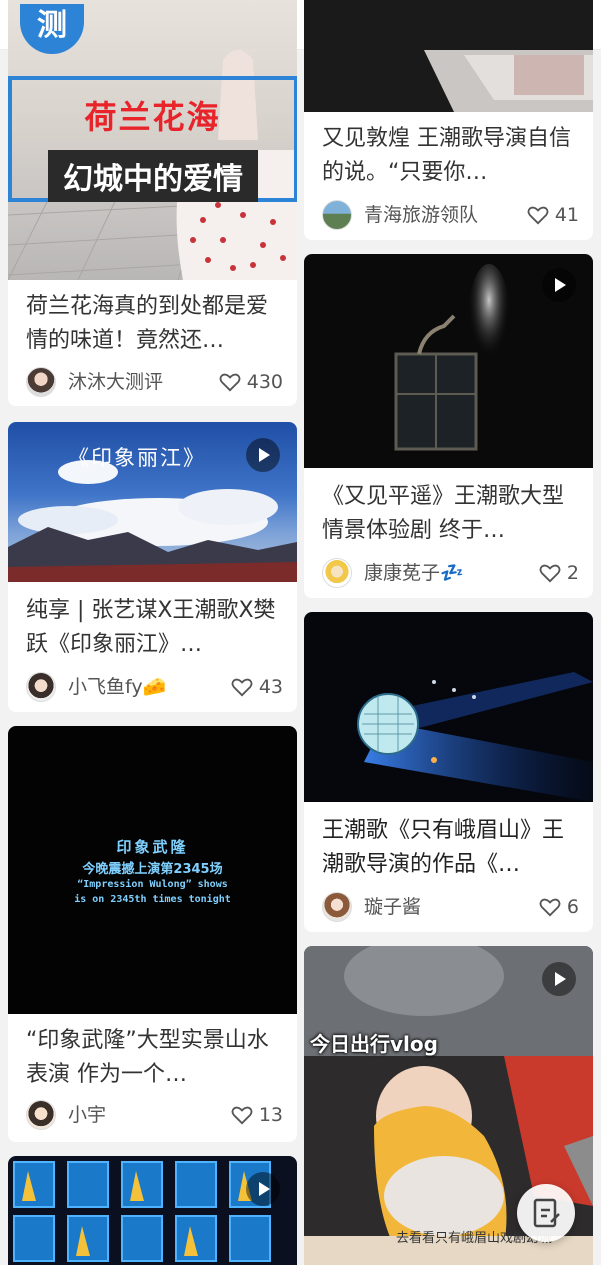 The height and width of the screenshot is (1265, 601). What do you see at coordinates (142, 1211) in the screenshot?
I see `stage-lights-photo` at bounding box center [142, 1211].